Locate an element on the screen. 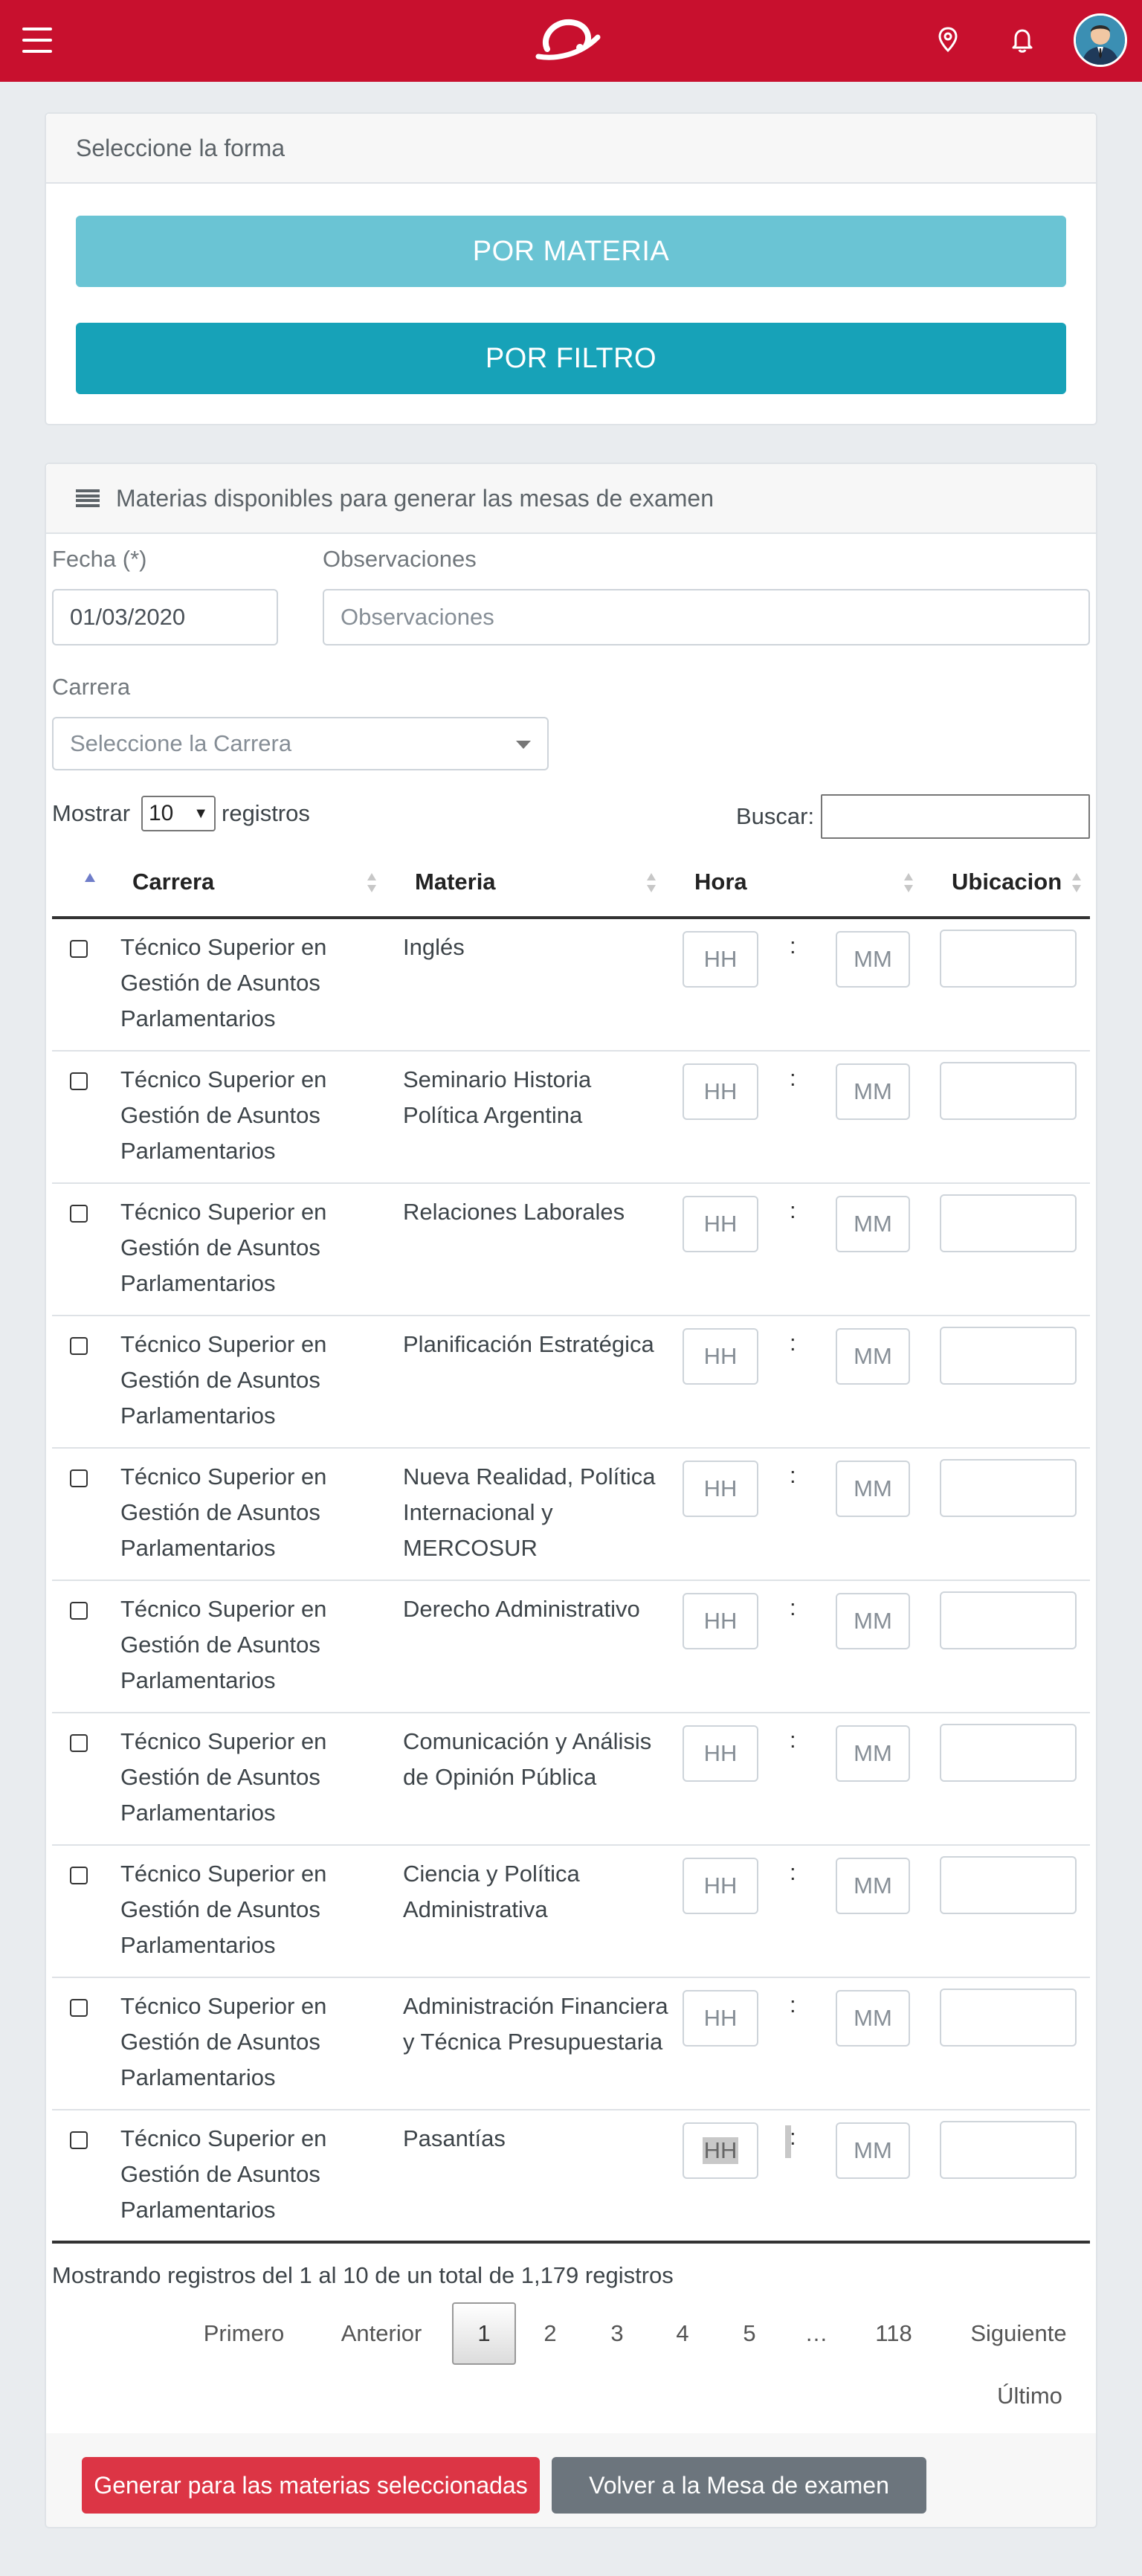 This screenshot has width=1142, height=2576. location-pin-icon is located at coordinates (948, 39).